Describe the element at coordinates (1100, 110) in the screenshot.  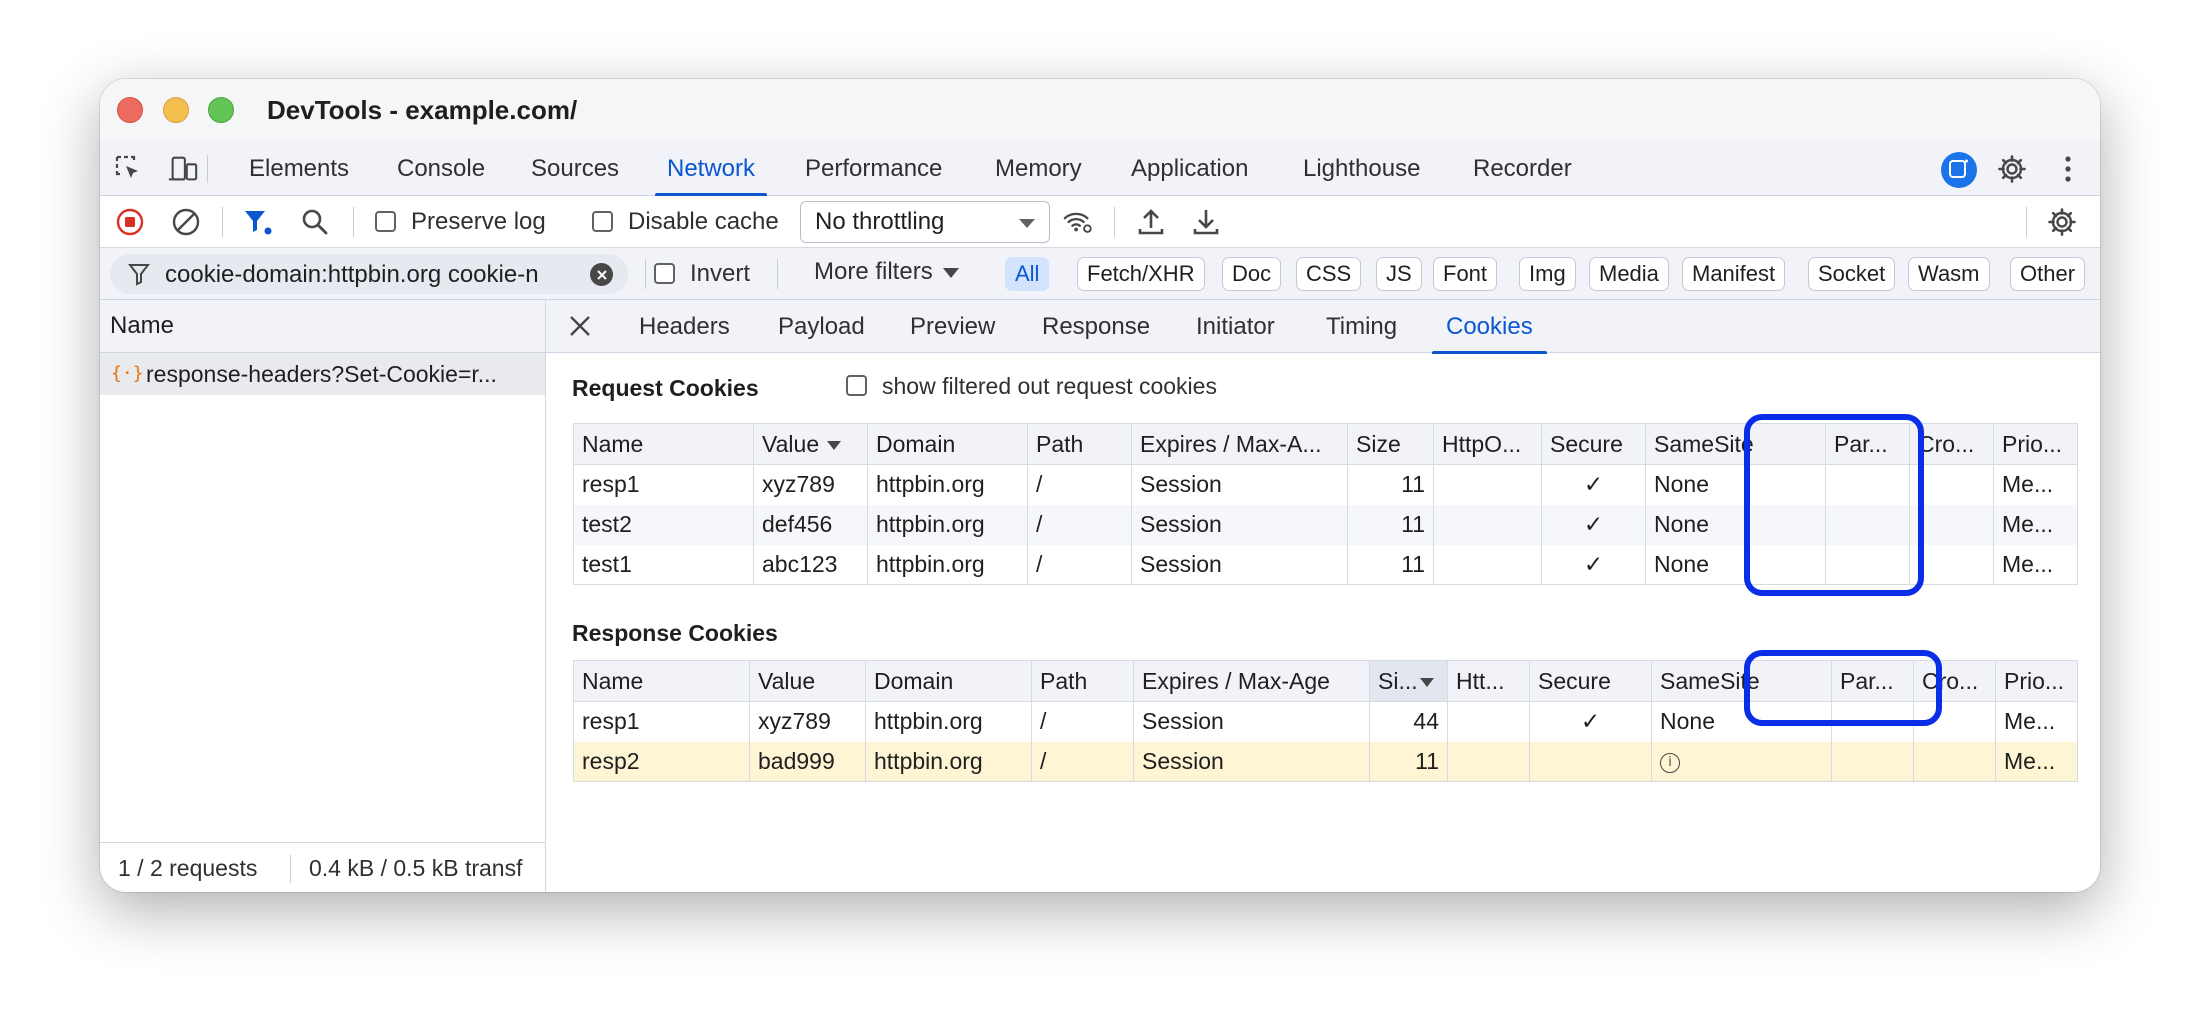
I see `title-bar: DevTools - example.com/` at that location.